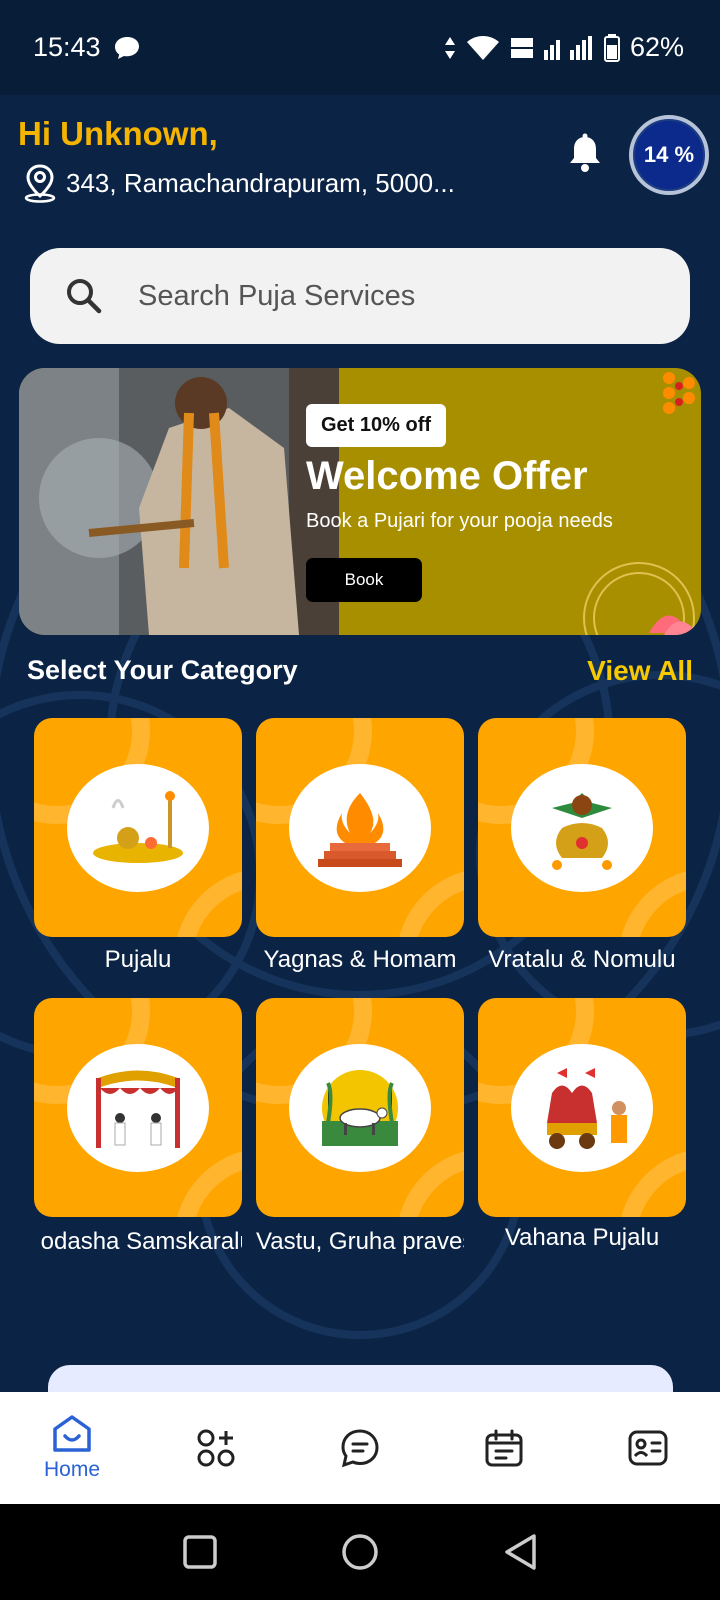  What do you see at coordinates (447, 476) in the screenshot?
I see `banner-title: Welcome Offer` at bounding box center [447, 476].